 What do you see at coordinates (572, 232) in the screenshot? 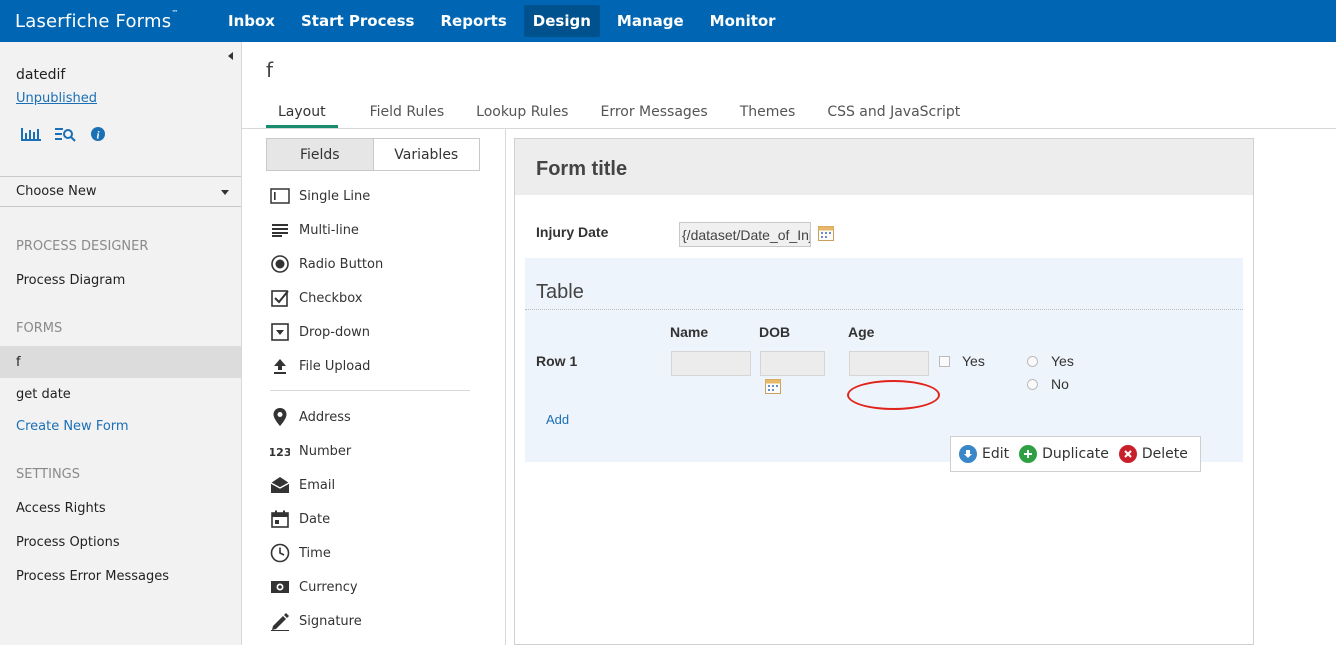
I see `injury-date-label: Injury Date` at bounding box center [572, 232].